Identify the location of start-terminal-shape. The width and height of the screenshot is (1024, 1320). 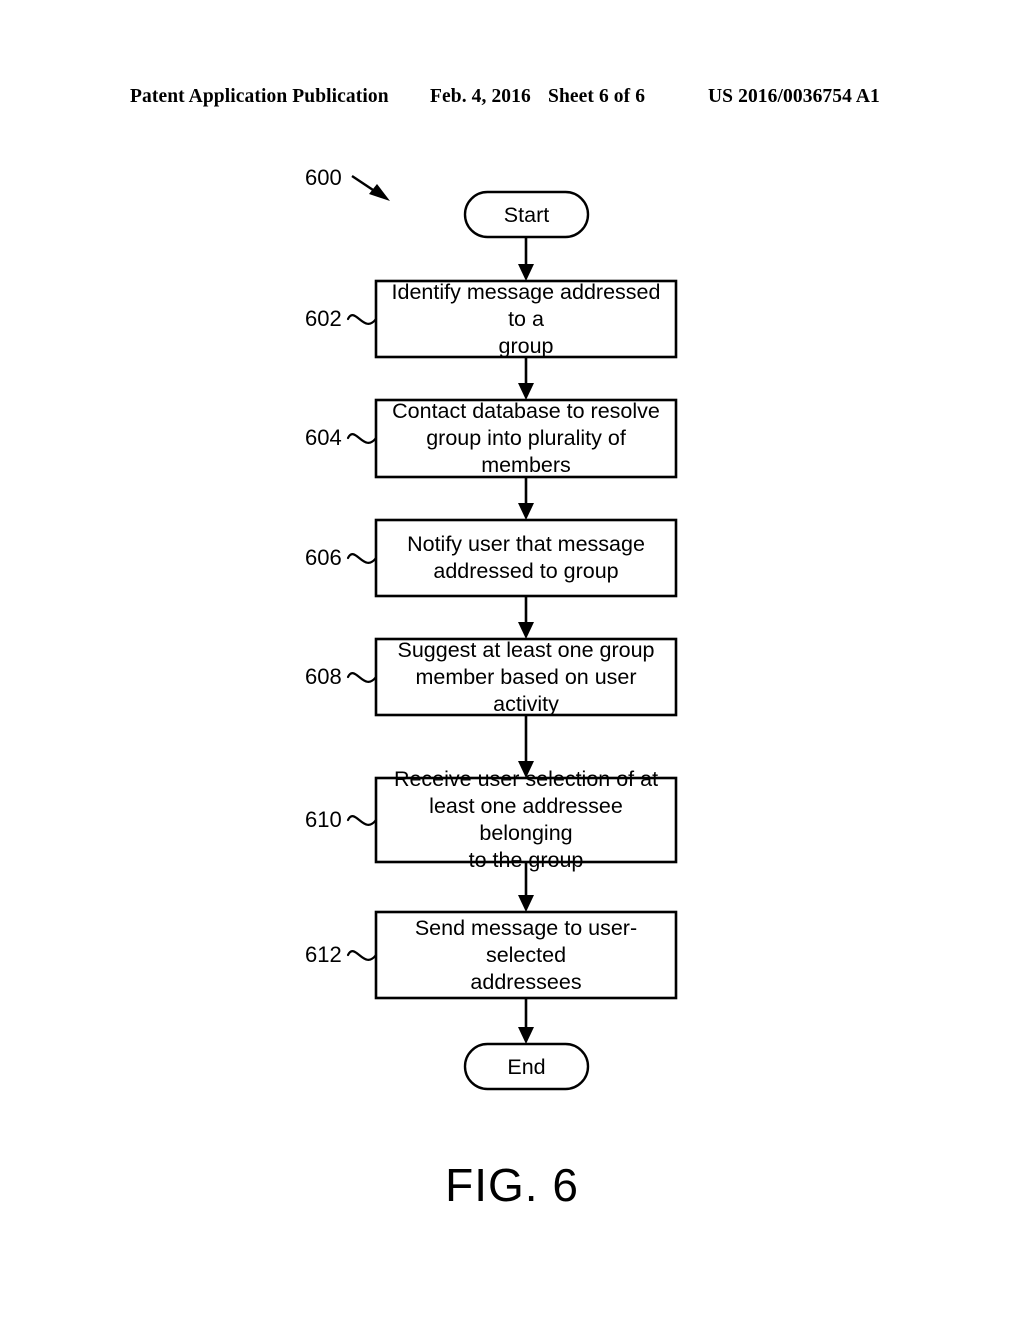
(526, 214).